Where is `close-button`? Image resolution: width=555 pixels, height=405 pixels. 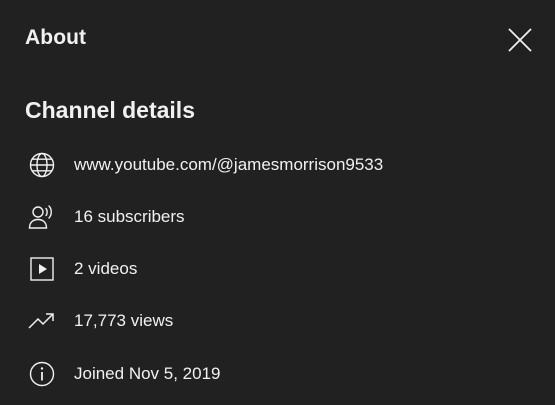
close-button is located at coordinates (520, 40).